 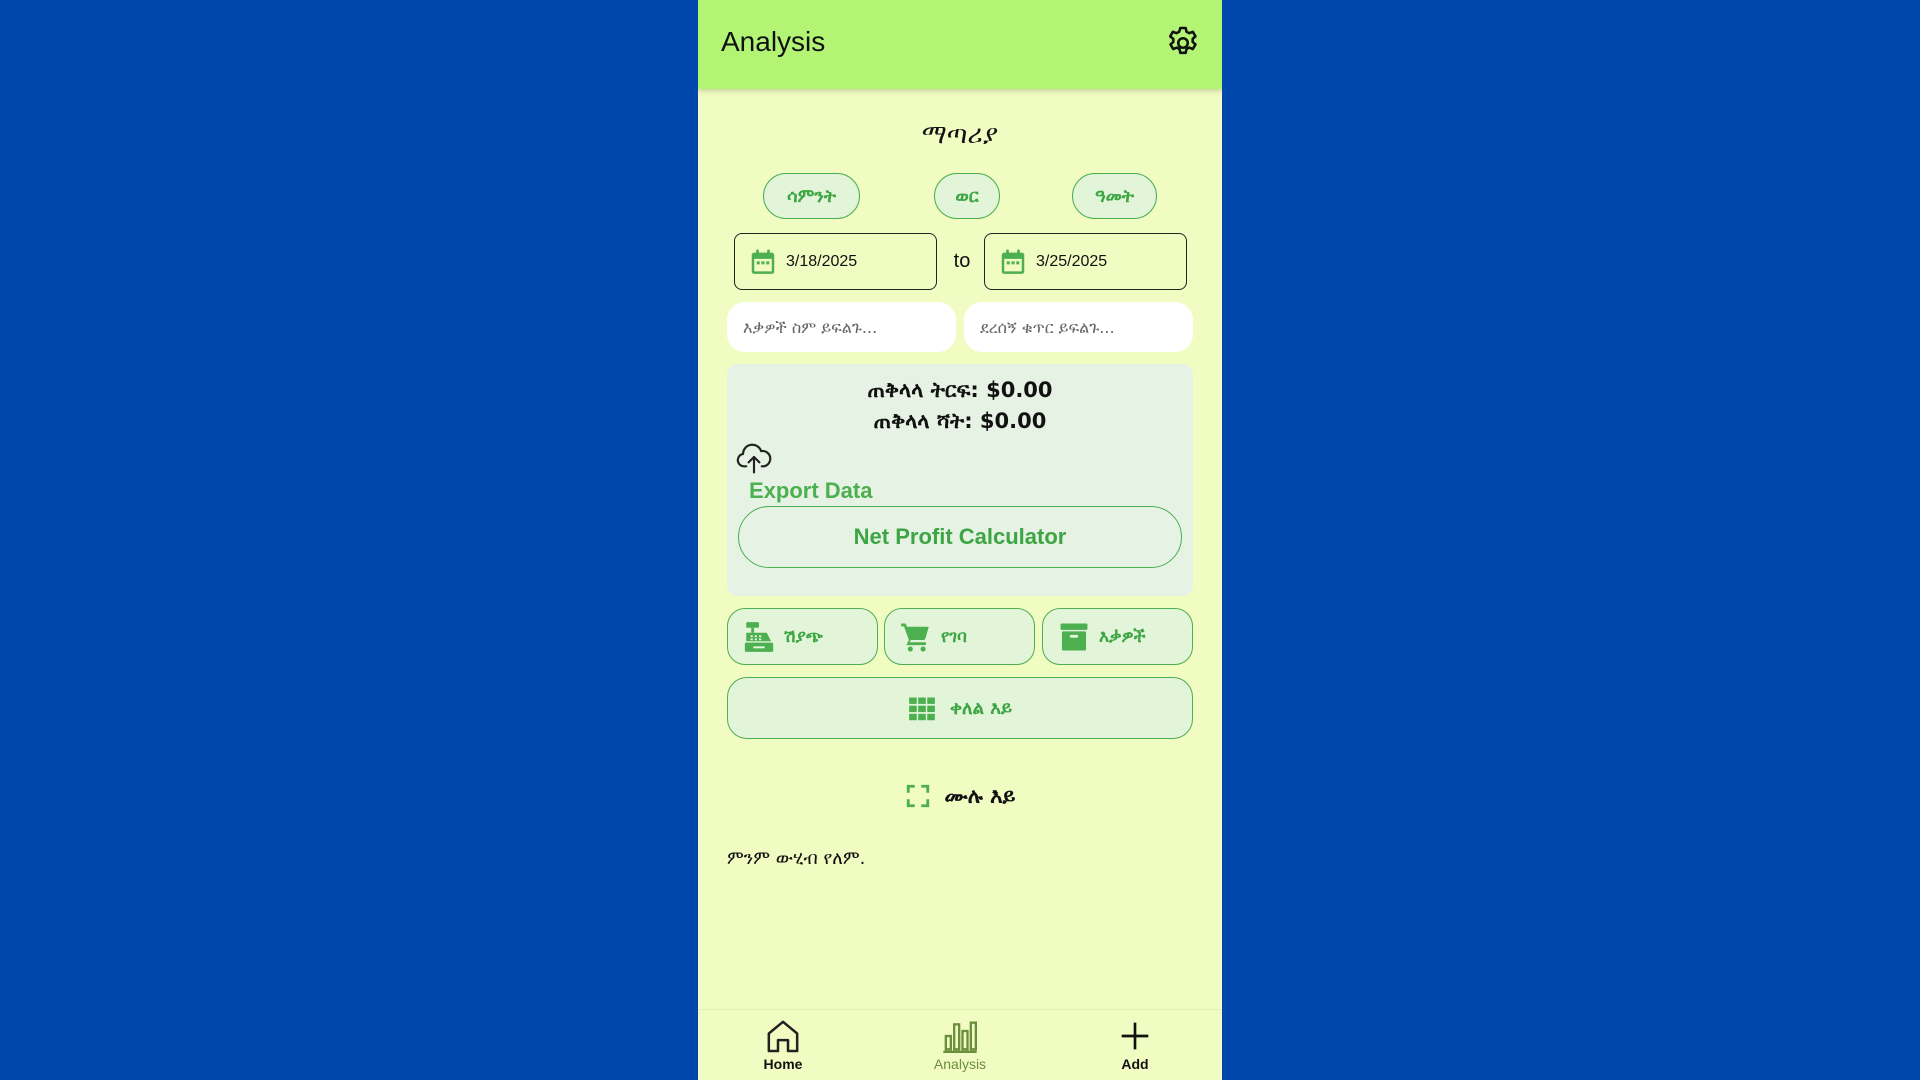 What do you see at coordinates (960, 44) in the screenshot?
I see `app-bar: Analysis` at bounding box center [960, 44].